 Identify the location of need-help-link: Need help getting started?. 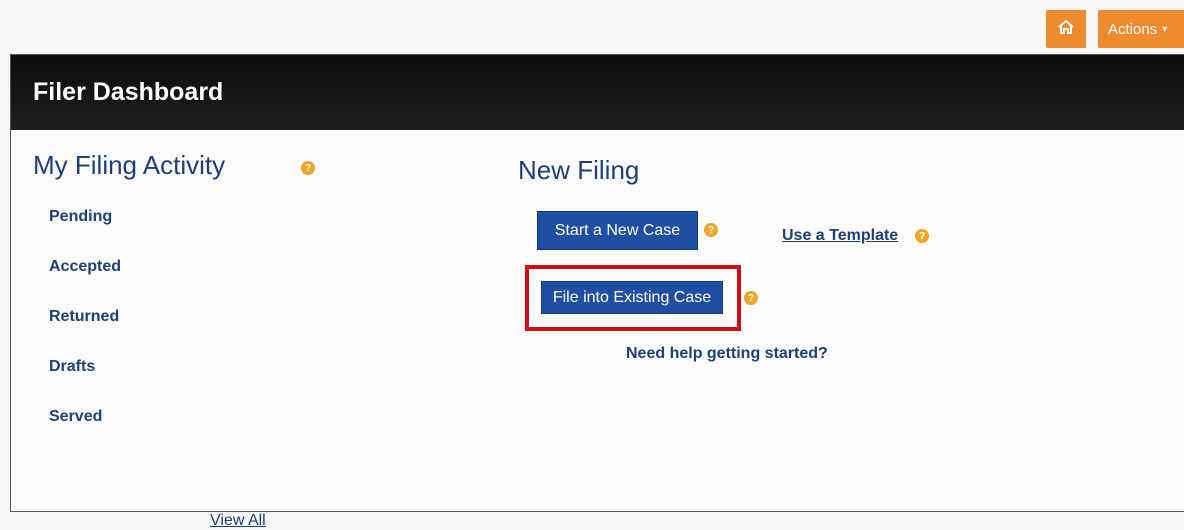
(727, 354).